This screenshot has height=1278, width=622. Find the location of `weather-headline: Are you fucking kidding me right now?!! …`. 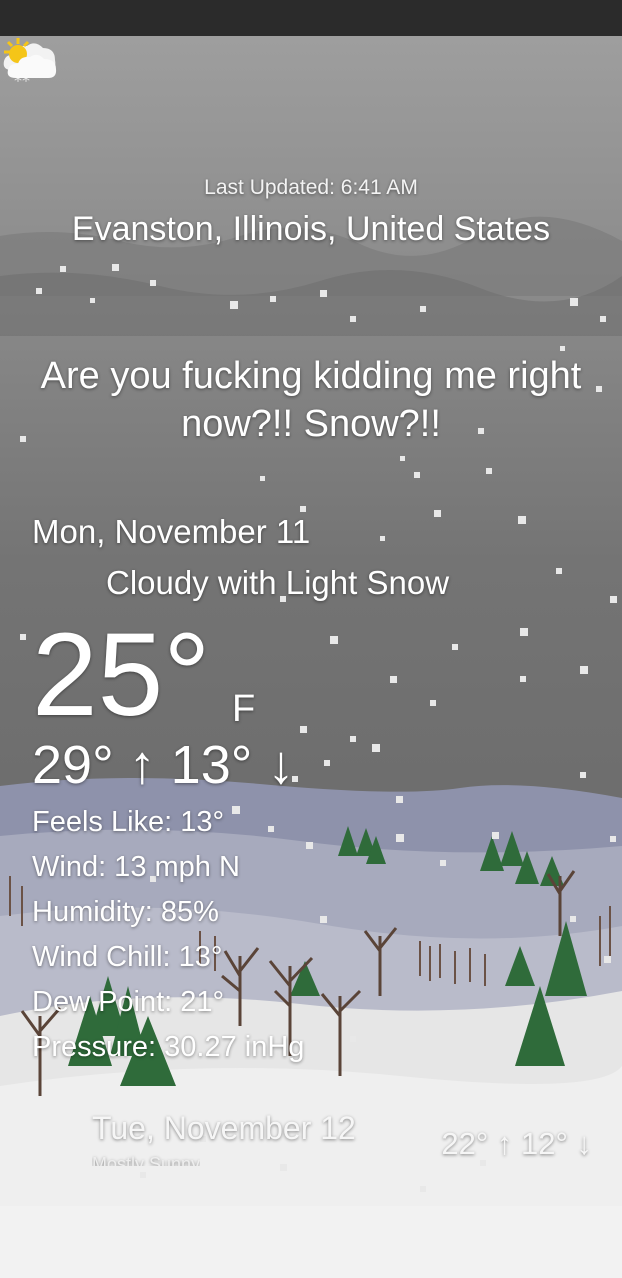

weather-headline: Are you fucking kidding me right now?!! … is located at coordinates (311, 400).